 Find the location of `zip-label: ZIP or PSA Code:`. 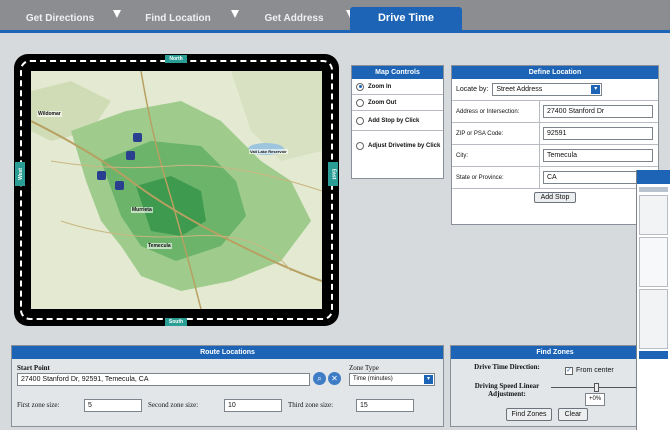

zip-label: ZIP or PSA Code: is located at coordinates (496, 133).